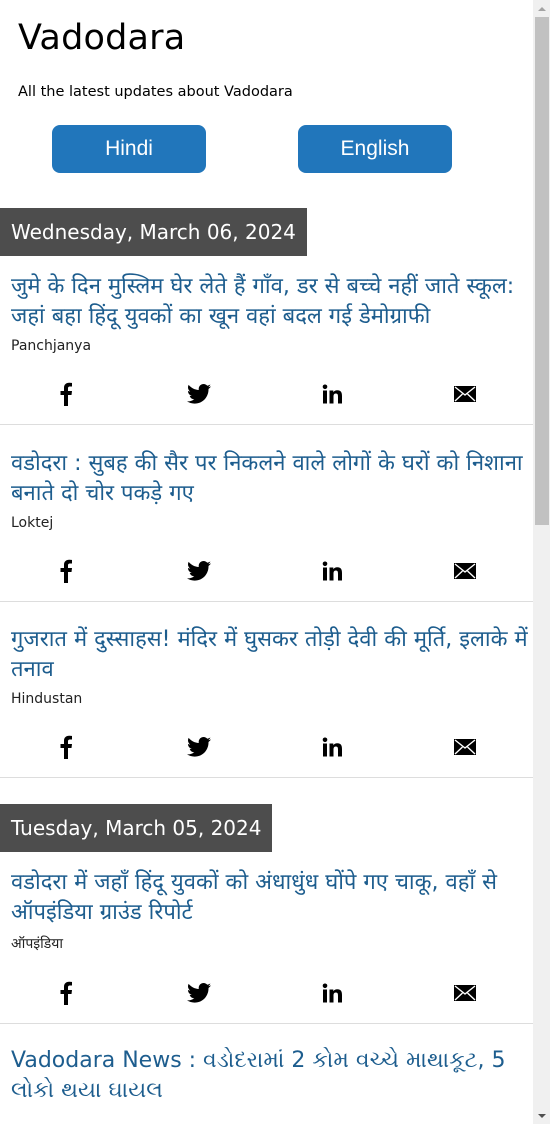 This screenshot has width=550, height=1124. Describe the element at coordinates (32, 523) in the screenshot. I see `article-source: Loktej` at that location.